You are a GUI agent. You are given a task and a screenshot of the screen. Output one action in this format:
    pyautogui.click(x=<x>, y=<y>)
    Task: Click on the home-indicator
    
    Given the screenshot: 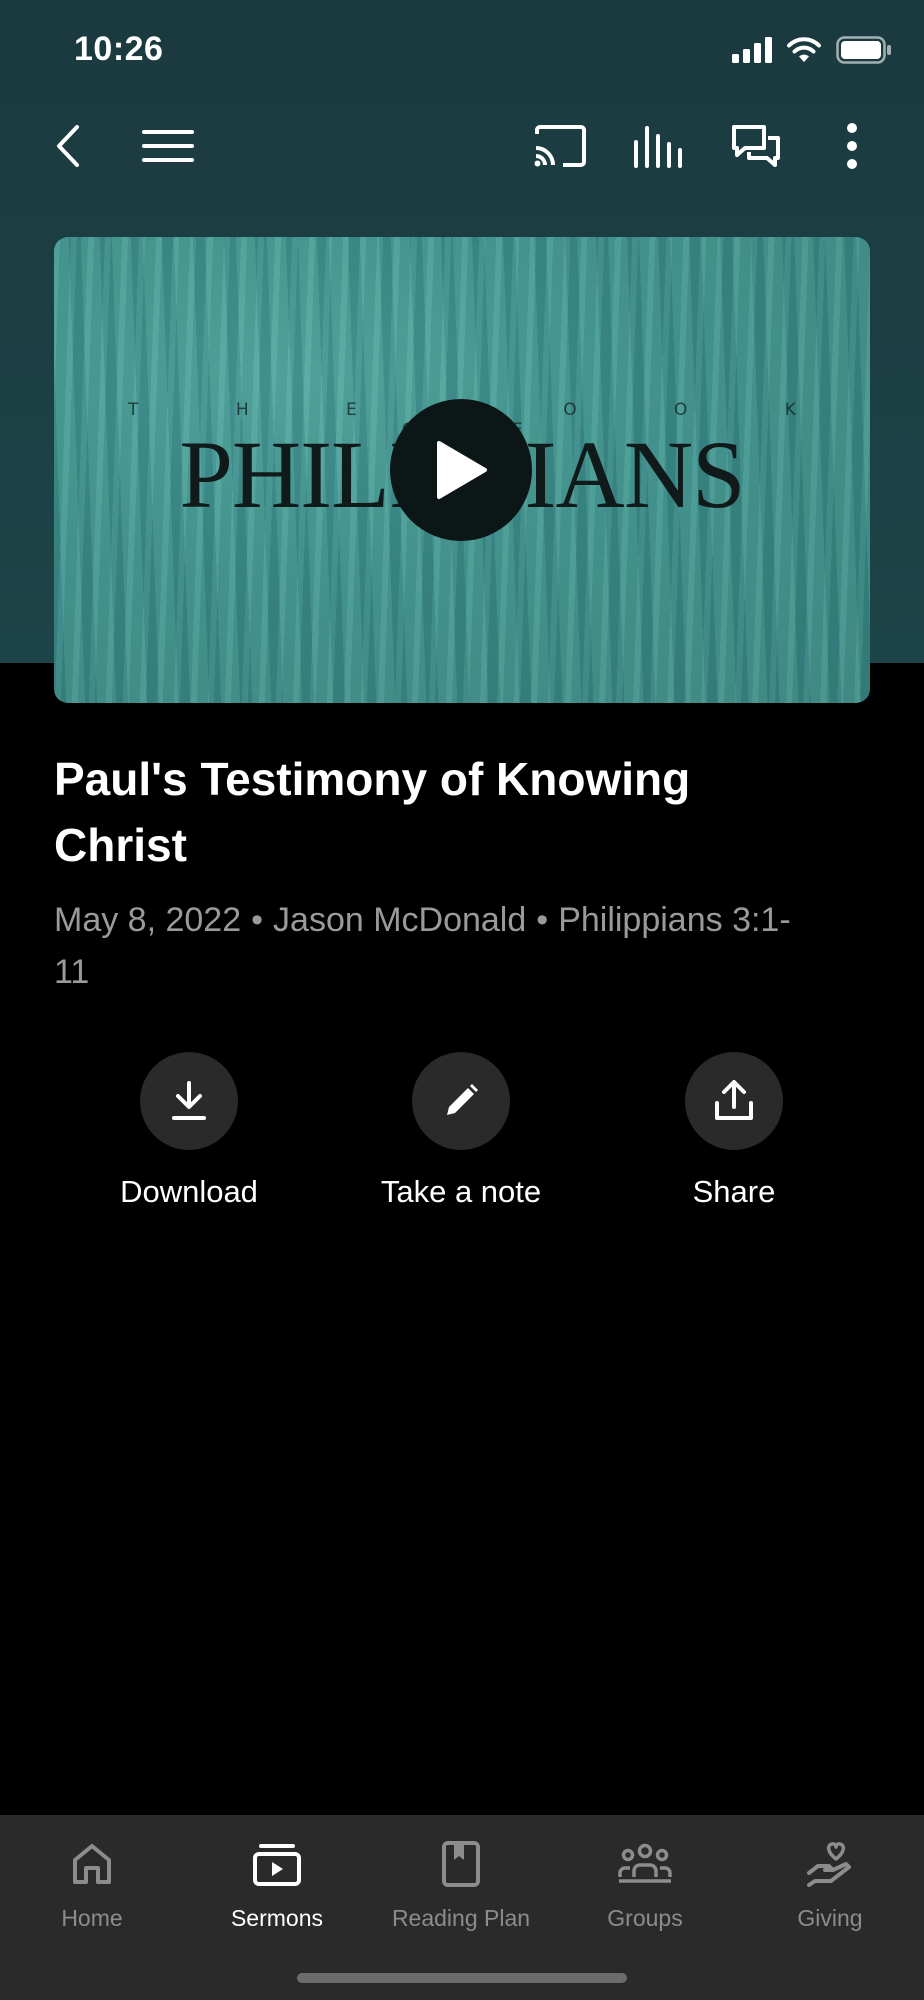 What is the action you would take?
    pyautogui.click(x=462, y=1978)
    